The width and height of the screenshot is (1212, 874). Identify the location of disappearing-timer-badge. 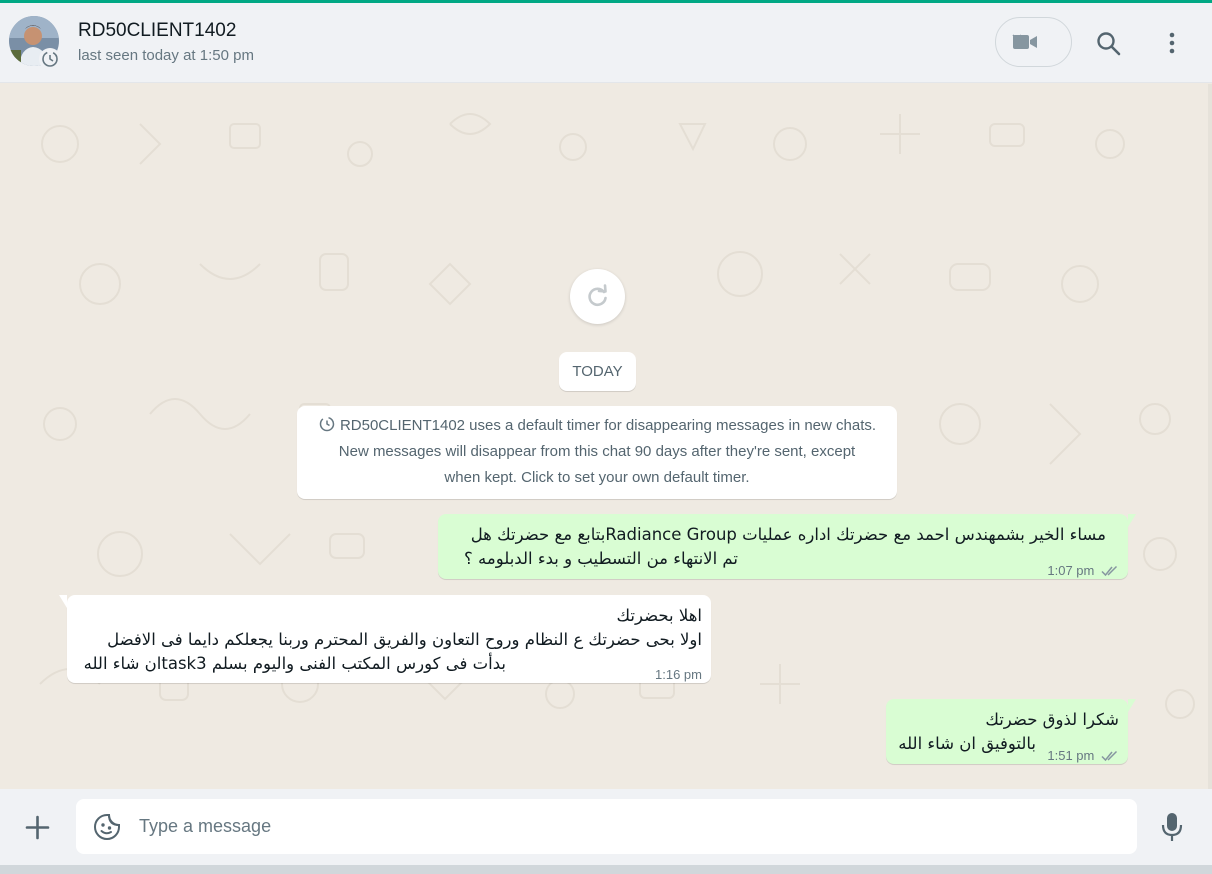
(50, 59).